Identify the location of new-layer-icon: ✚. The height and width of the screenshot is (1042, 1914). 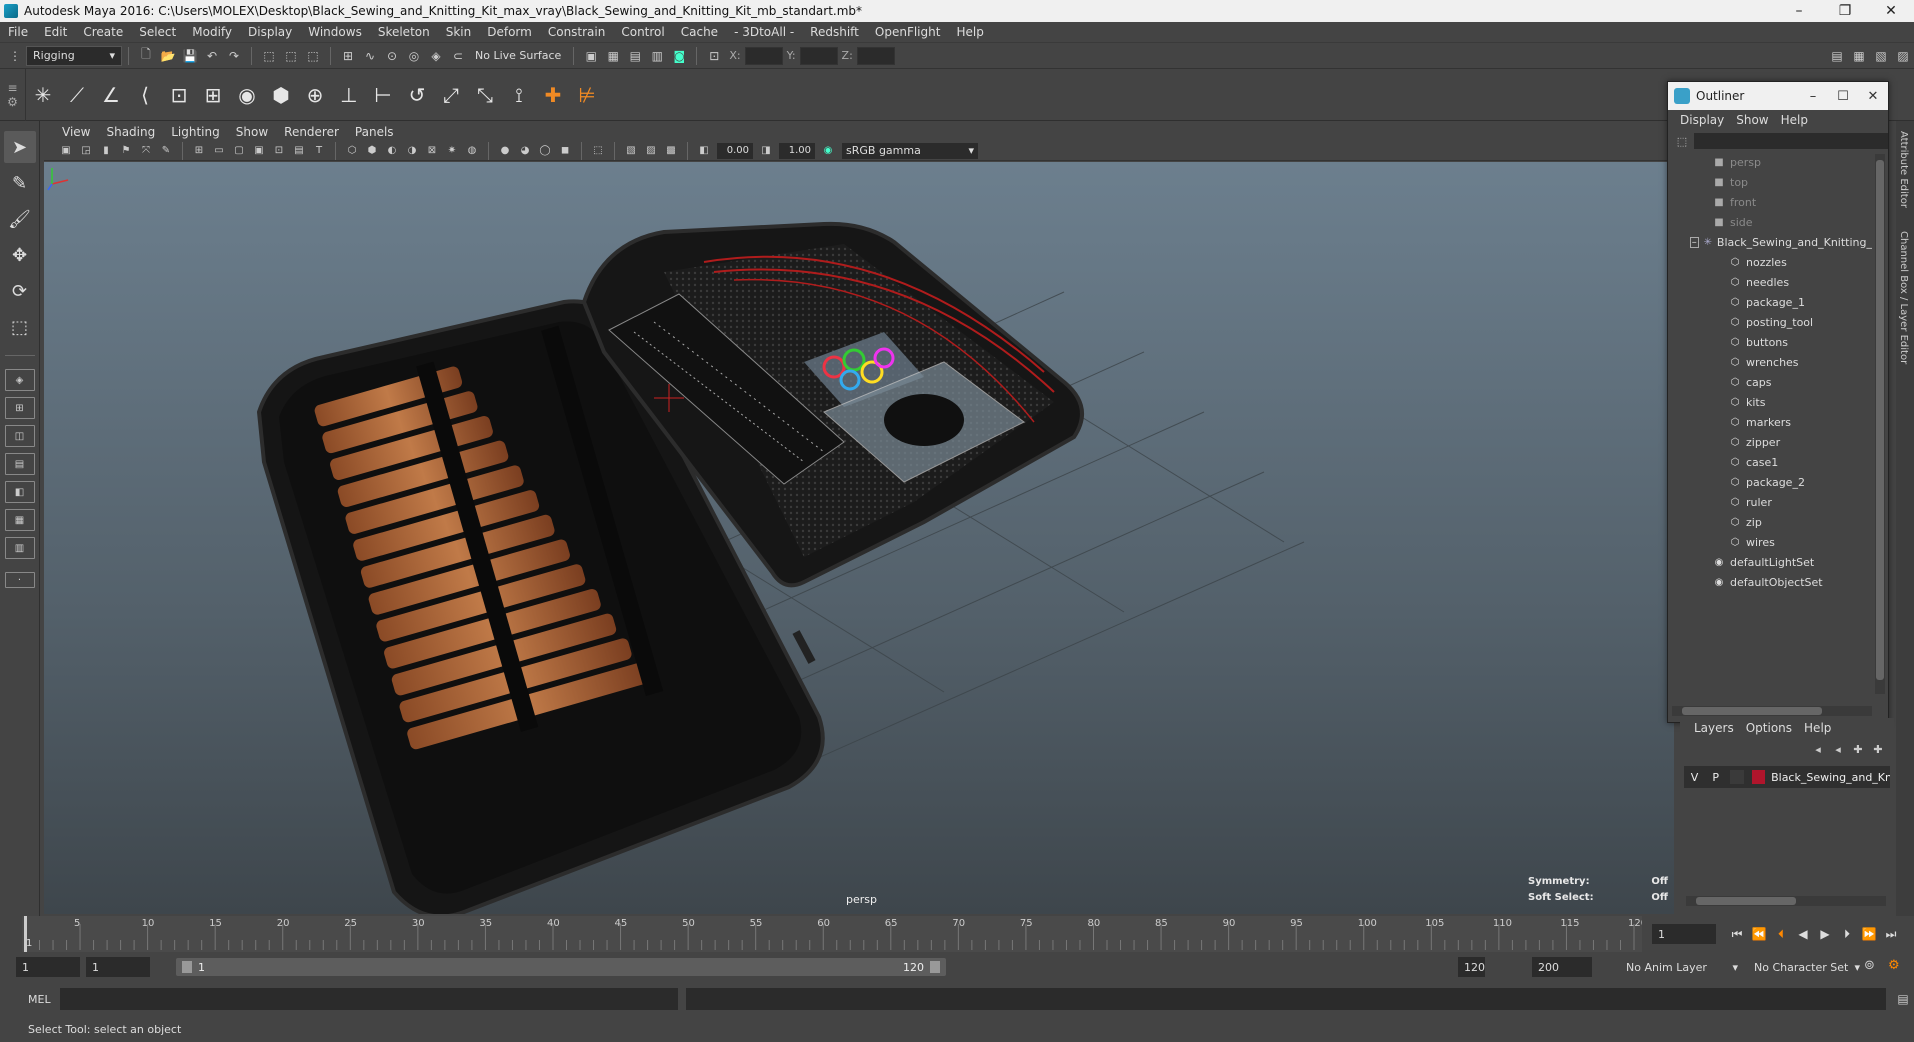
(1858, 749).